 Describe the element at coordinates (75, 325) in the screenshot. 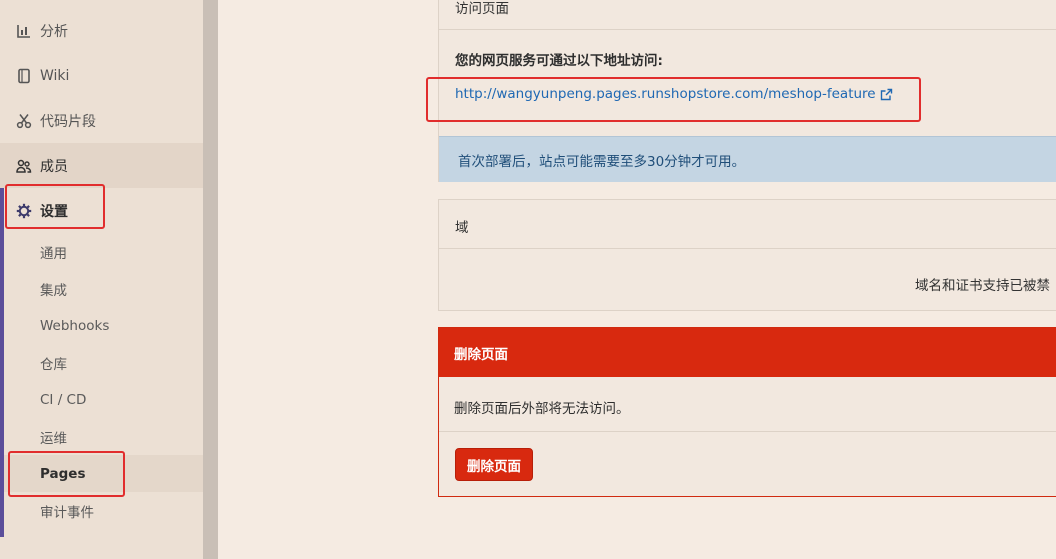

I see `subnav-item-label: Webhooks` at that location.